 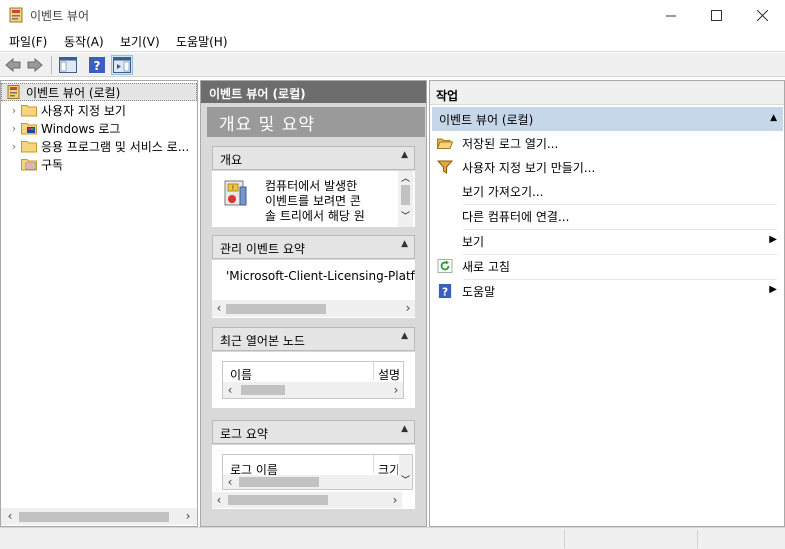 I want to click on status-bar, so click(x=392, y=538).